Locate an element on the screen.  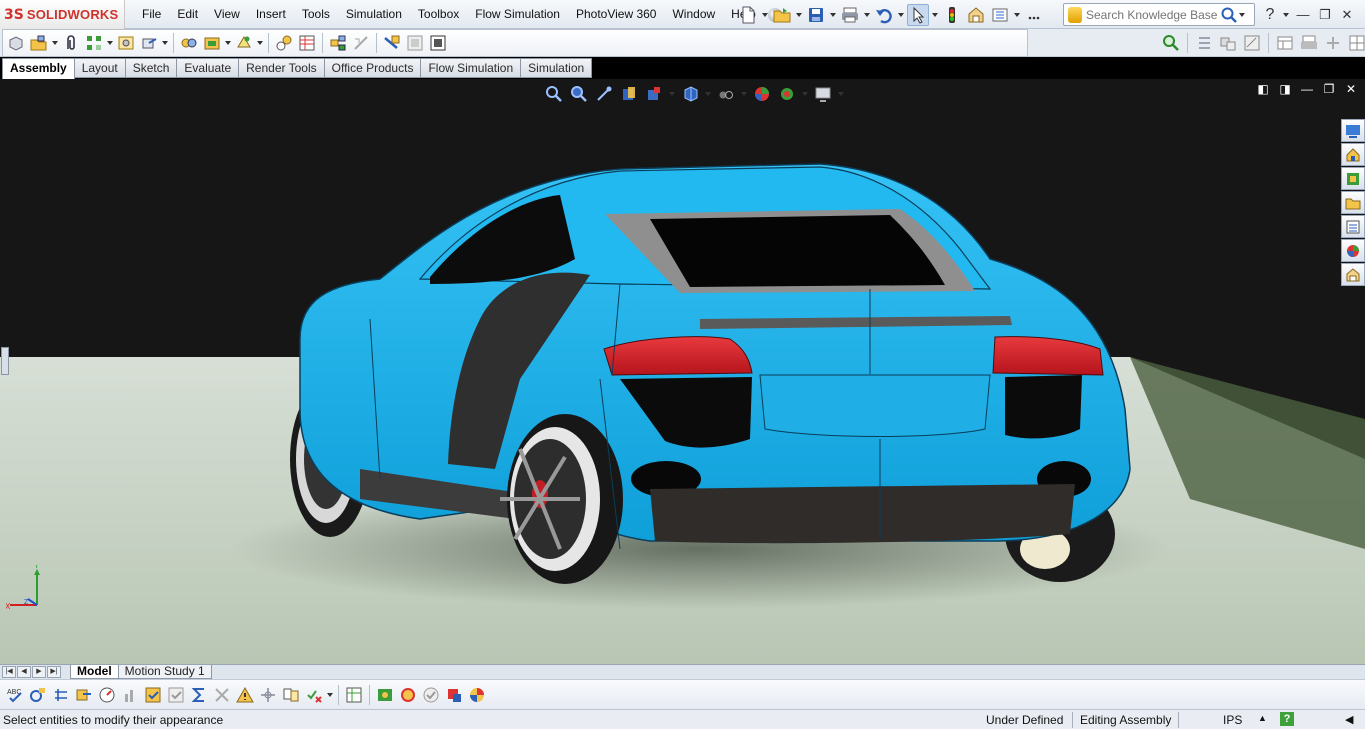
layout-button is located at coordinates (1285, 43).